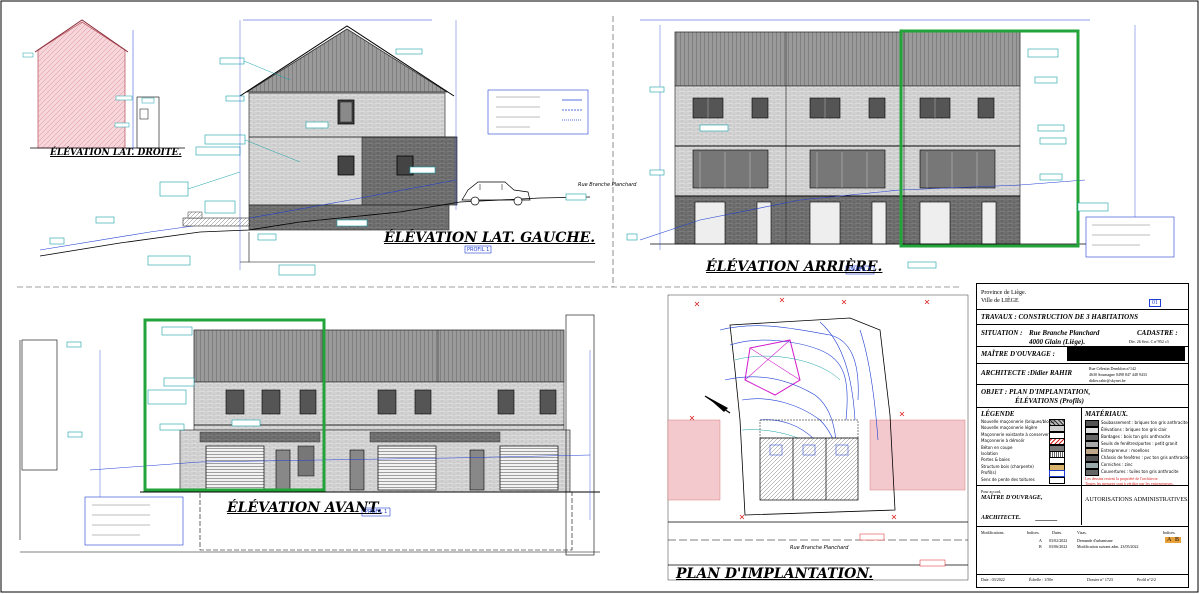 Image resolution: width=1200 pixels, height=594 pixels. What do you see at coordinates (116, 153) in the screenshot?
I see `title-elevation-lat-droite: ÉLÉVATION LAT. DROITE.` at bounding box center [116, 153].